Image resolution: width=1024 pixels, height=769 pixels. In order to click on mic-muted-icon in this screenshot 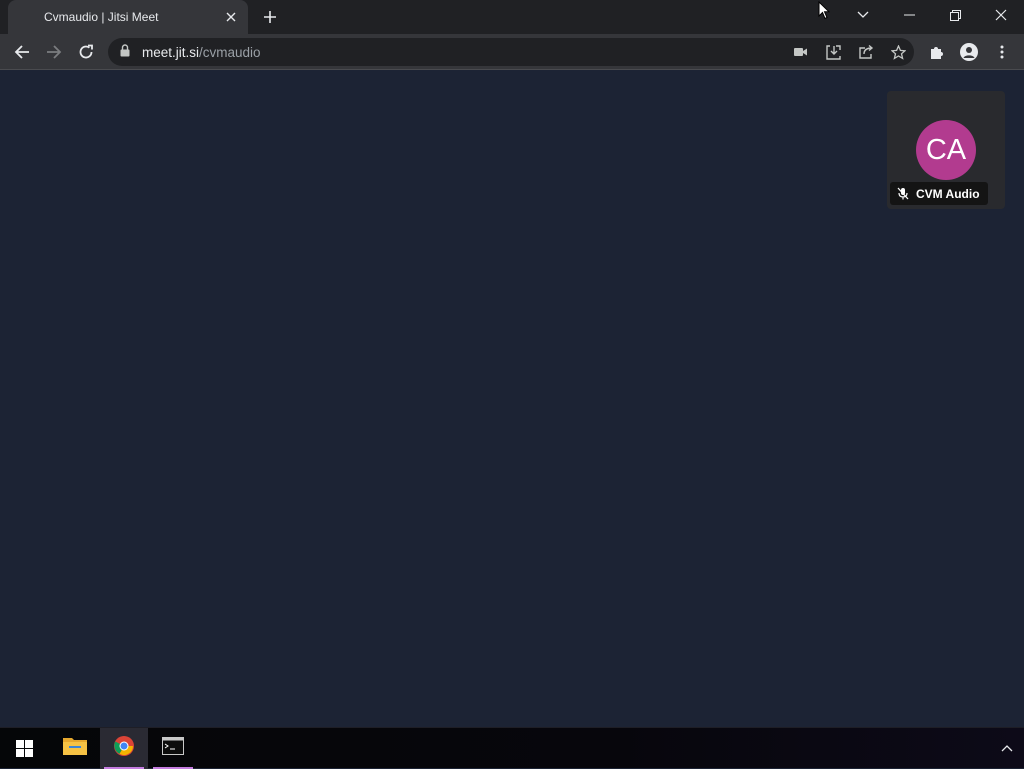, I will do `click(903, 193)`.